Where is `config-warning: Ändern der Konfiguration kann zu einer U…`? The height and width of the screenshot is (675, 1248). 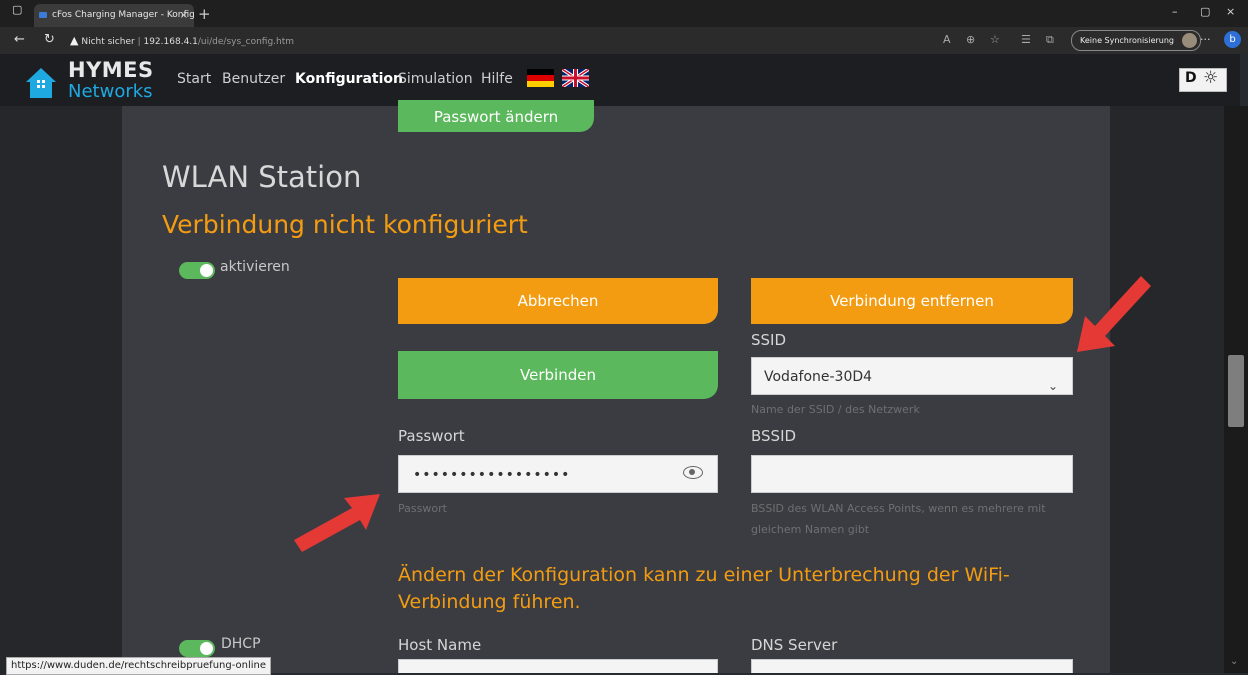 config-warning: Ändern der Konfiguration kann zu einer U… is located at coordinates (704, 588).